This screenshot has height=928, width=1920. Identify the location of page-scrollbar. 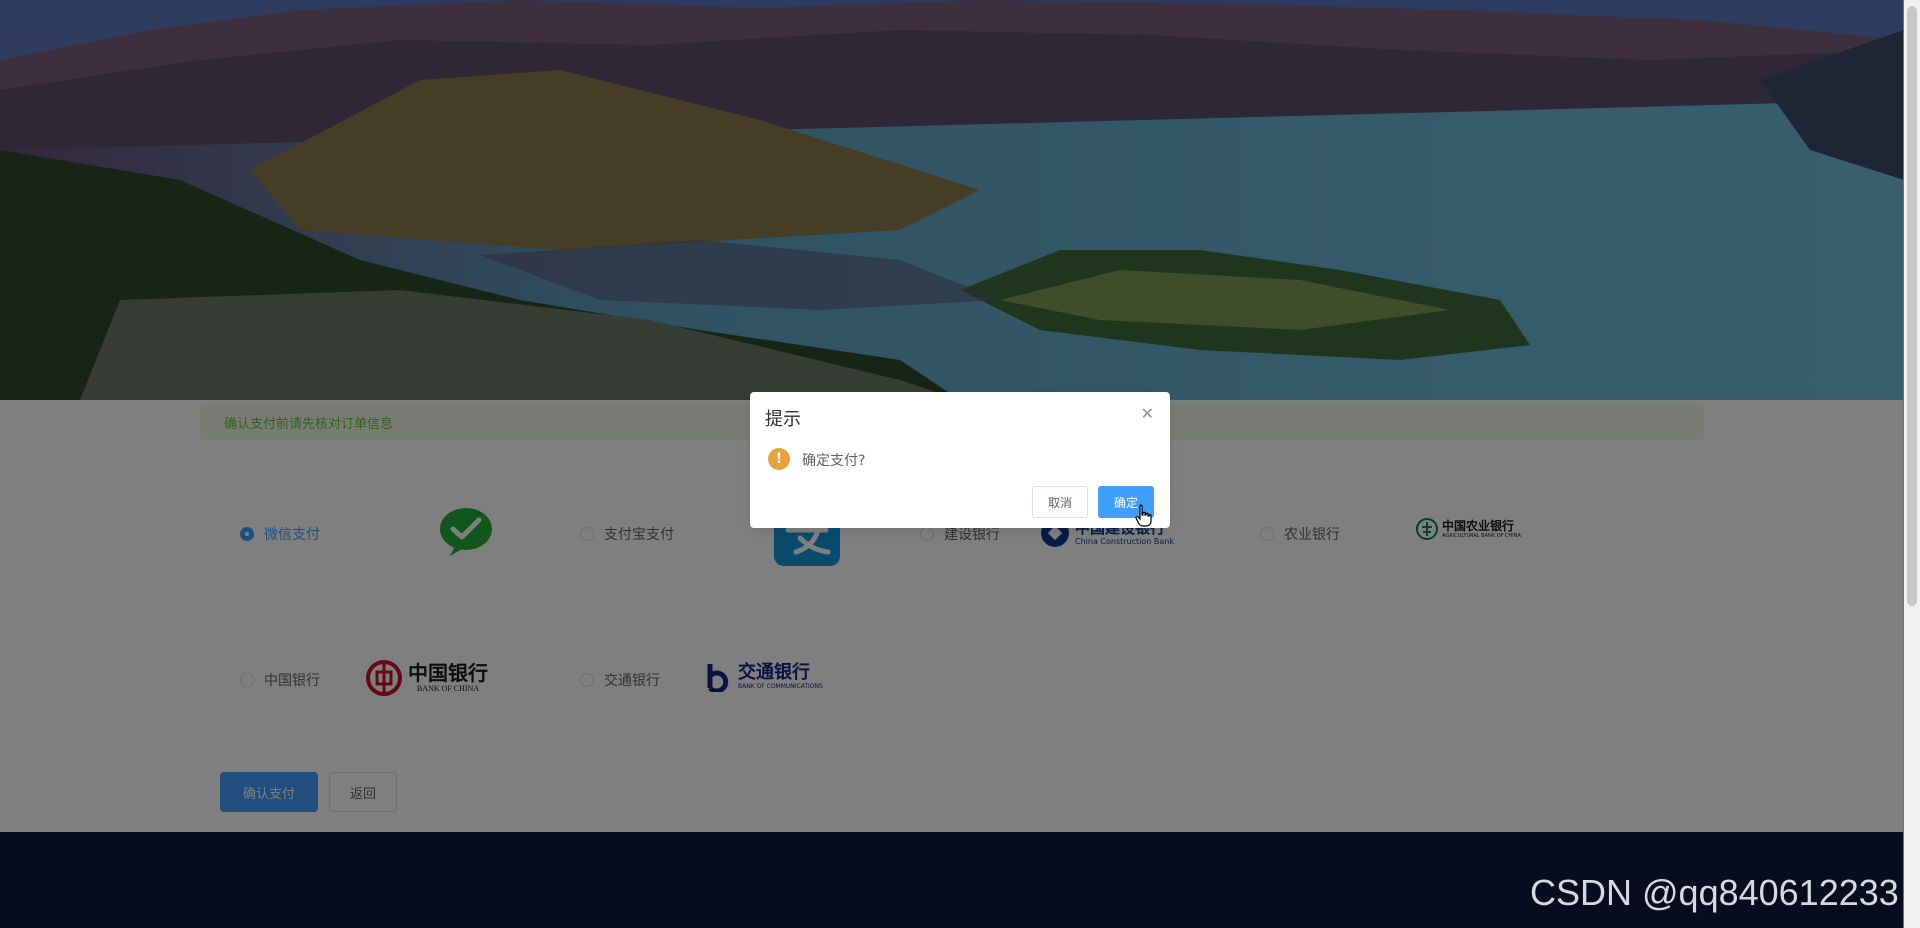
(1911, 464).